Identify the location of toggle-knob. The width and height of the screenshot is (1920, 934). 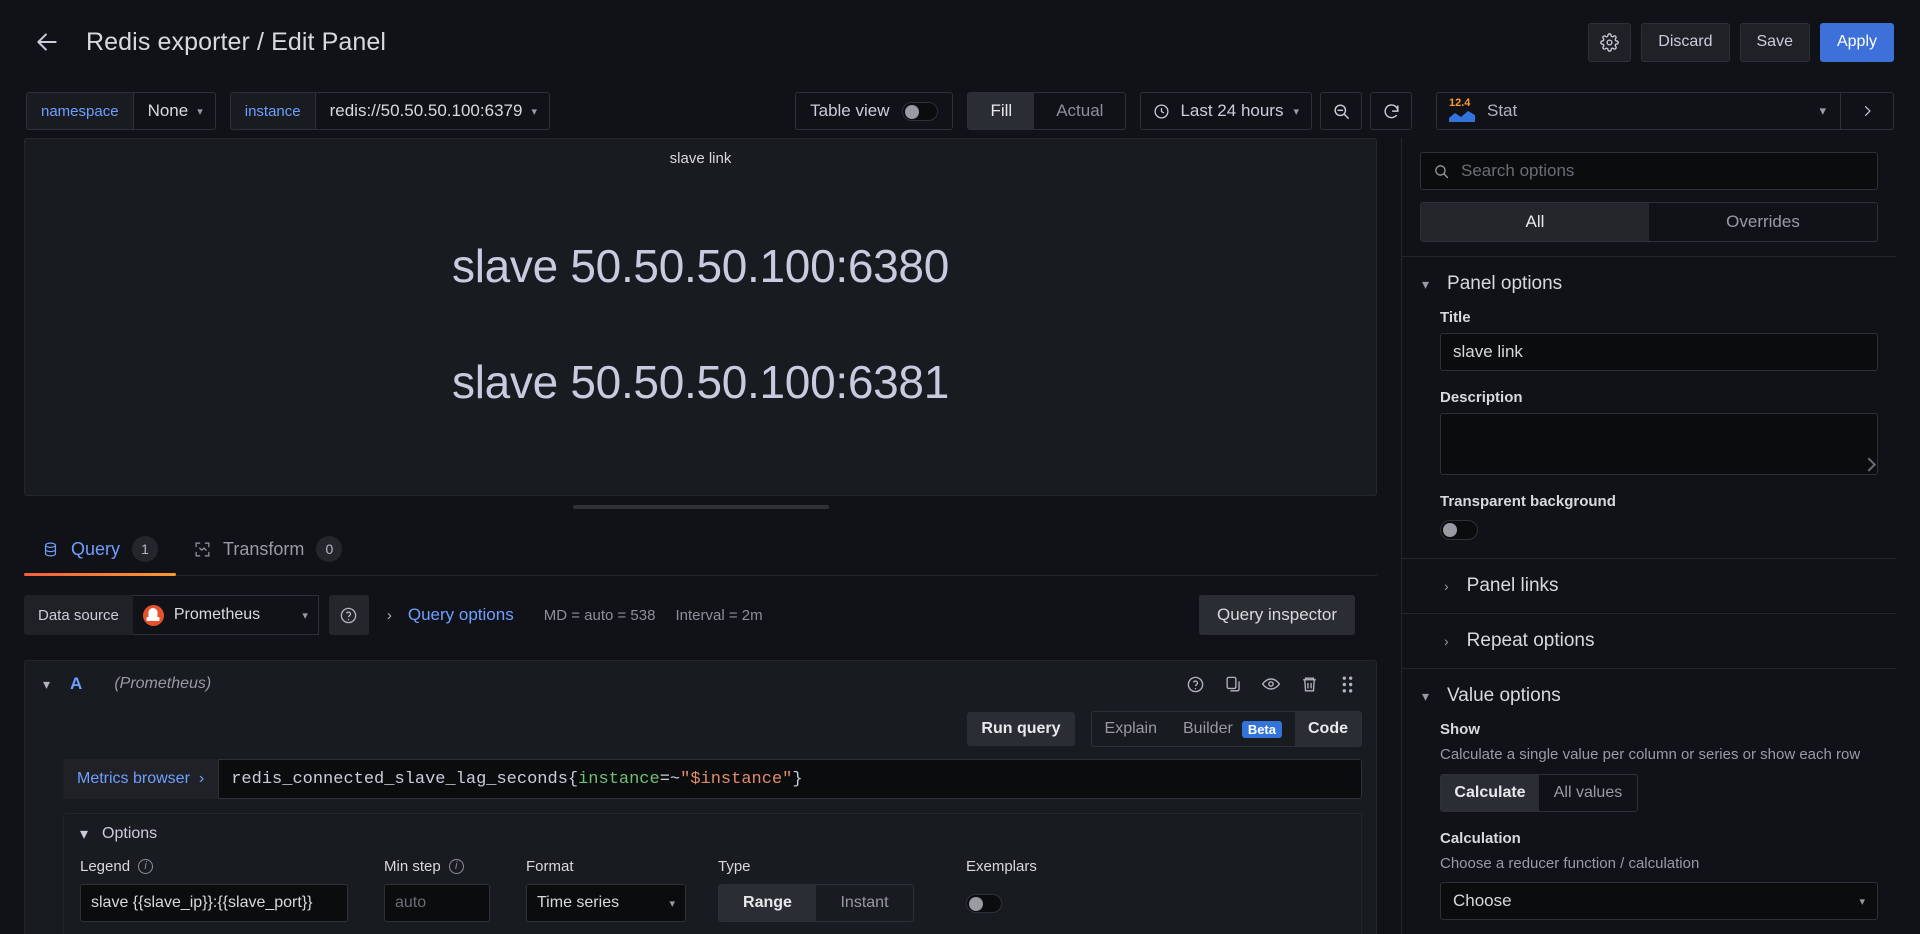
(976, 903).